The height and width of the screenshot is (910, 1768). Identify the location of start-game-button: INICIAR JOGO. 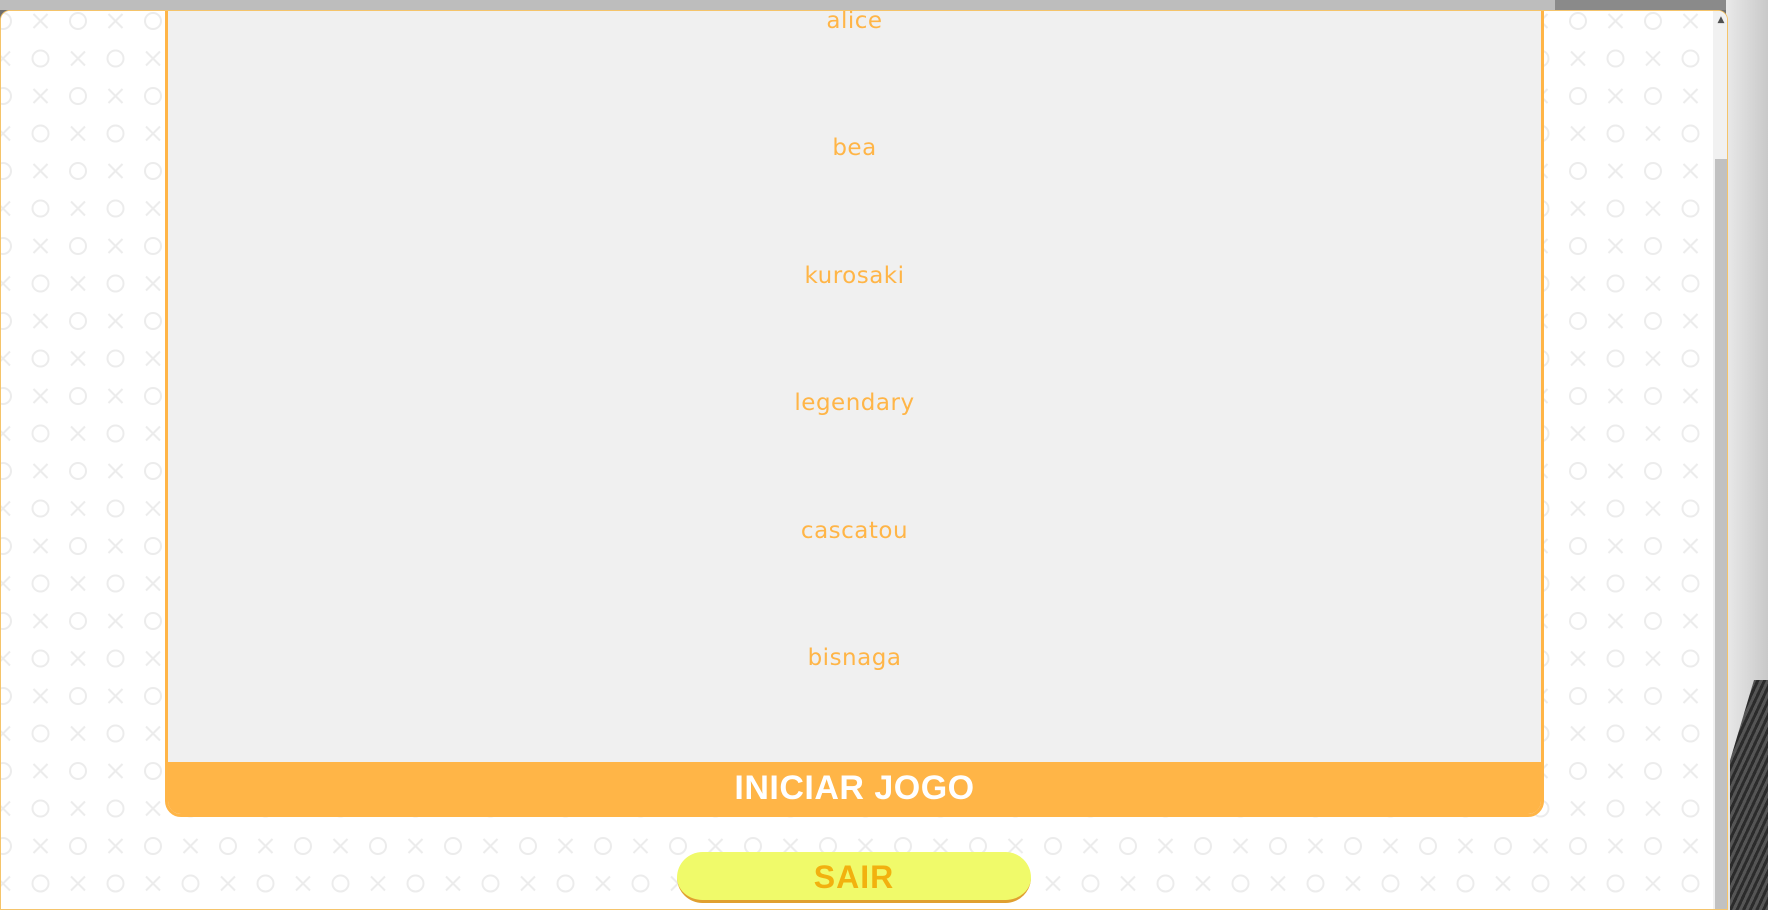
(854, 788).